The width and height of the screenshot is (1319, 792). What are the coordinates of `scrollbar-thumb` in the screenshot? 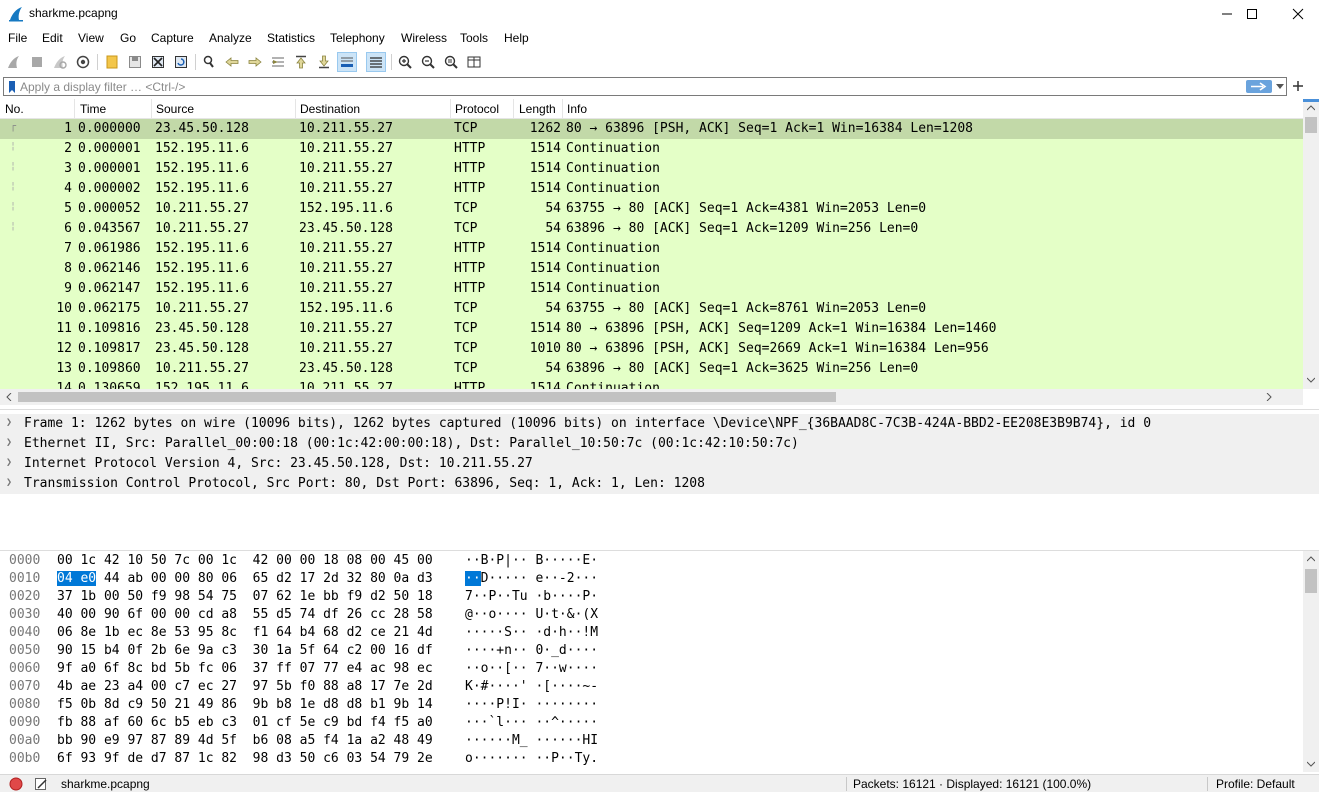 It's located at (1311, 581).